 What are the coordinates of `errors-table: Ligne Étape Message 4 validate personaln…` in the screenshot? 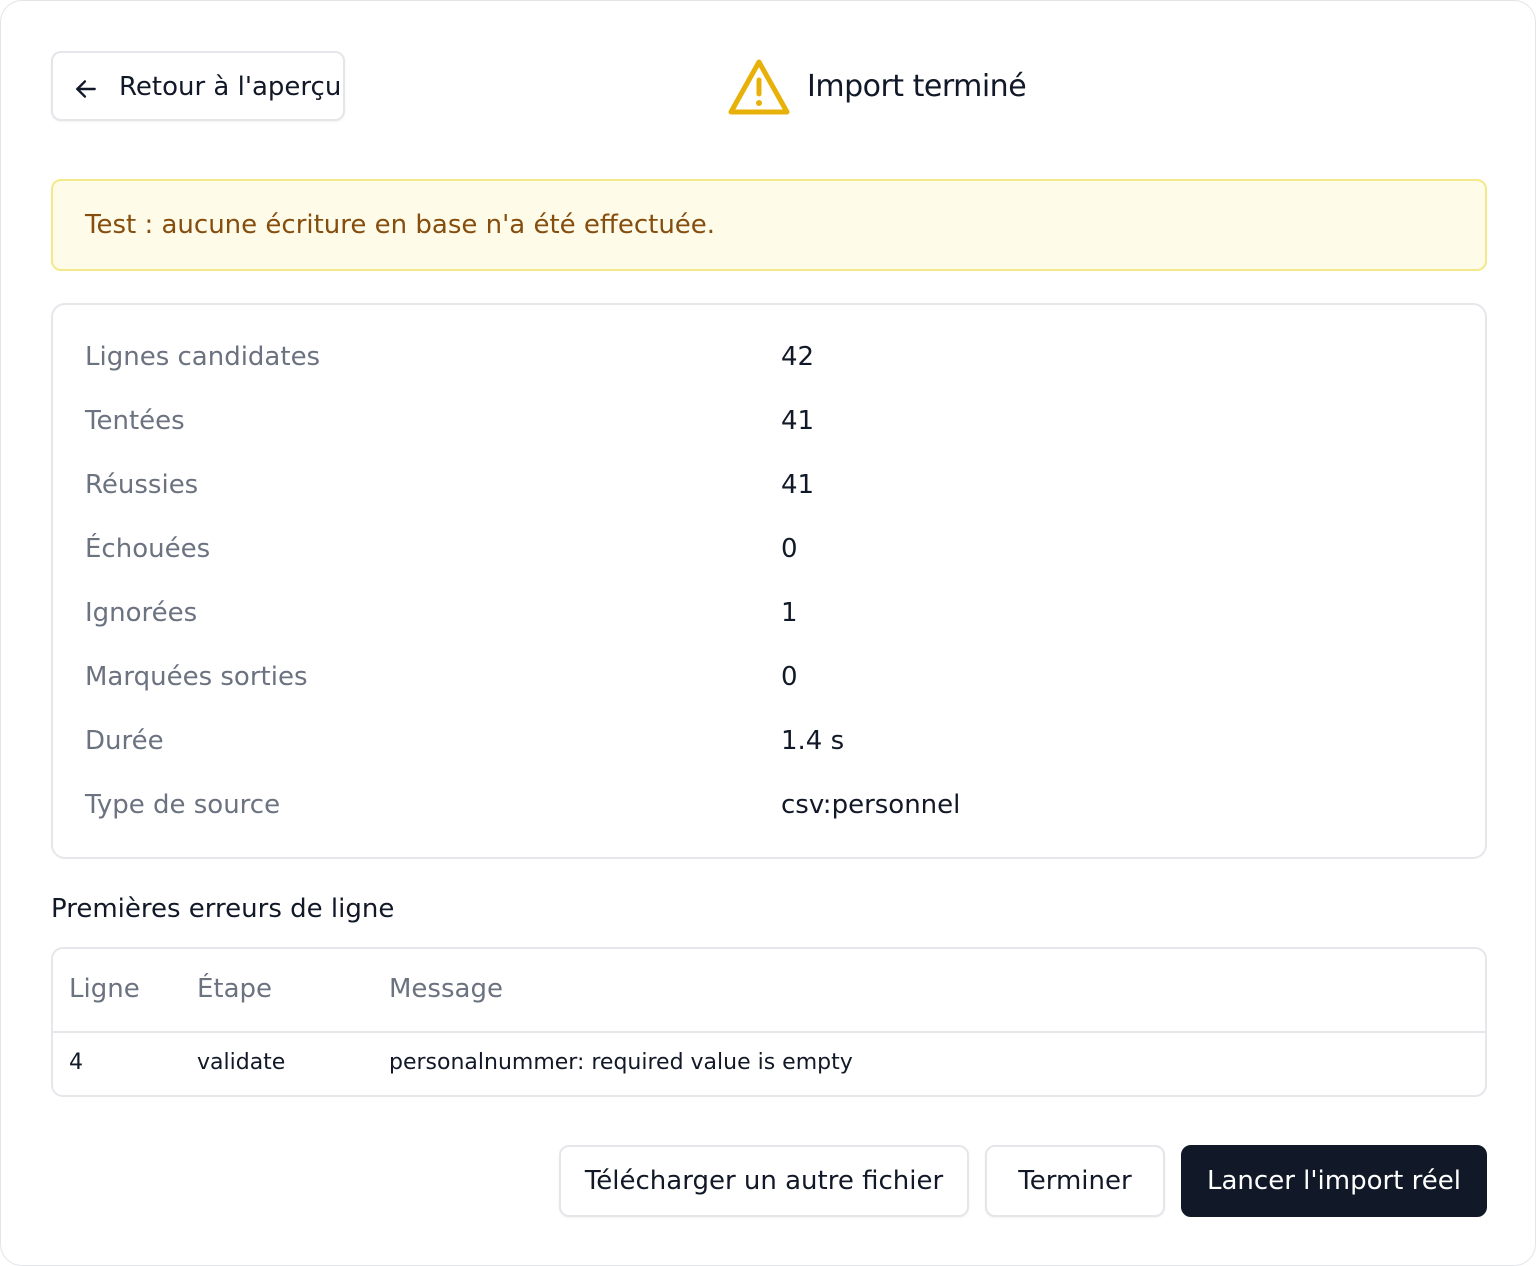 It's located at (769, 1022).